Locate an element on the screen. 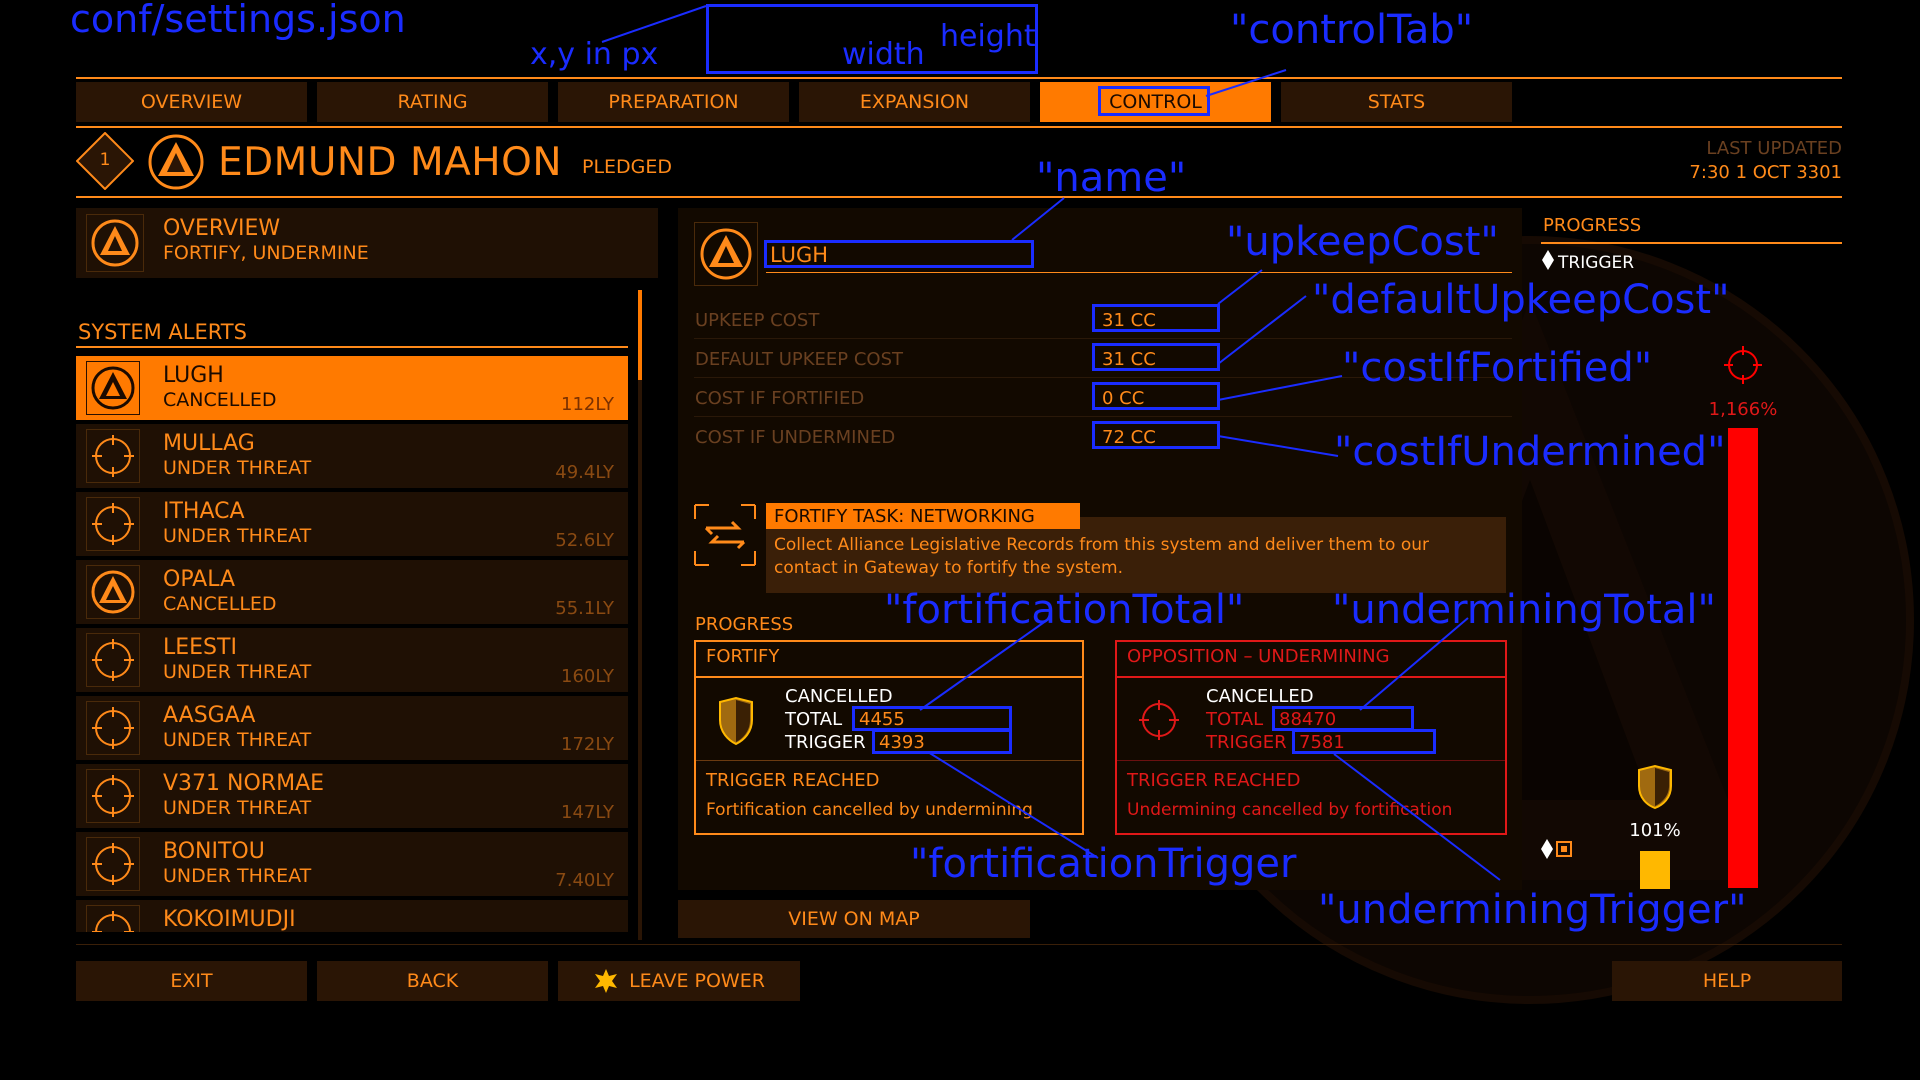  annotation-fortification-total-box is located at coordinates (932, 718).